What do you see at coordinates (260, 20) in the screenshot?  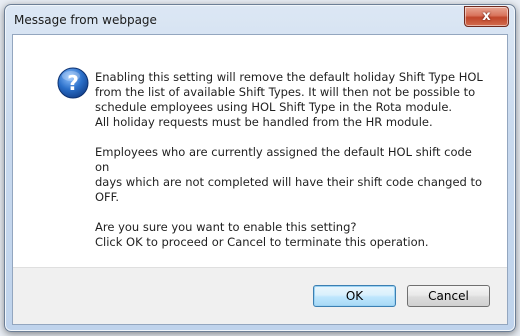 I see `title-bar: Message from webpage x` at bounding box center [260, 20].